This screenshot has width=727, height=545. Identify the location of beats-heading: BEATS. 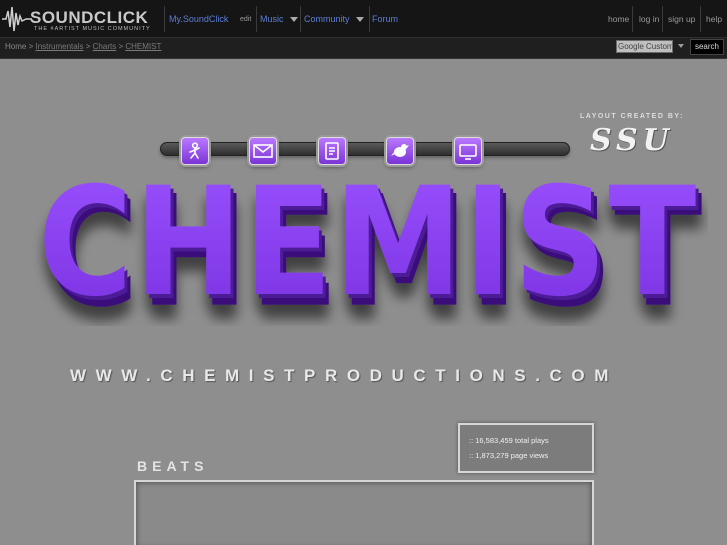
(173, 466).